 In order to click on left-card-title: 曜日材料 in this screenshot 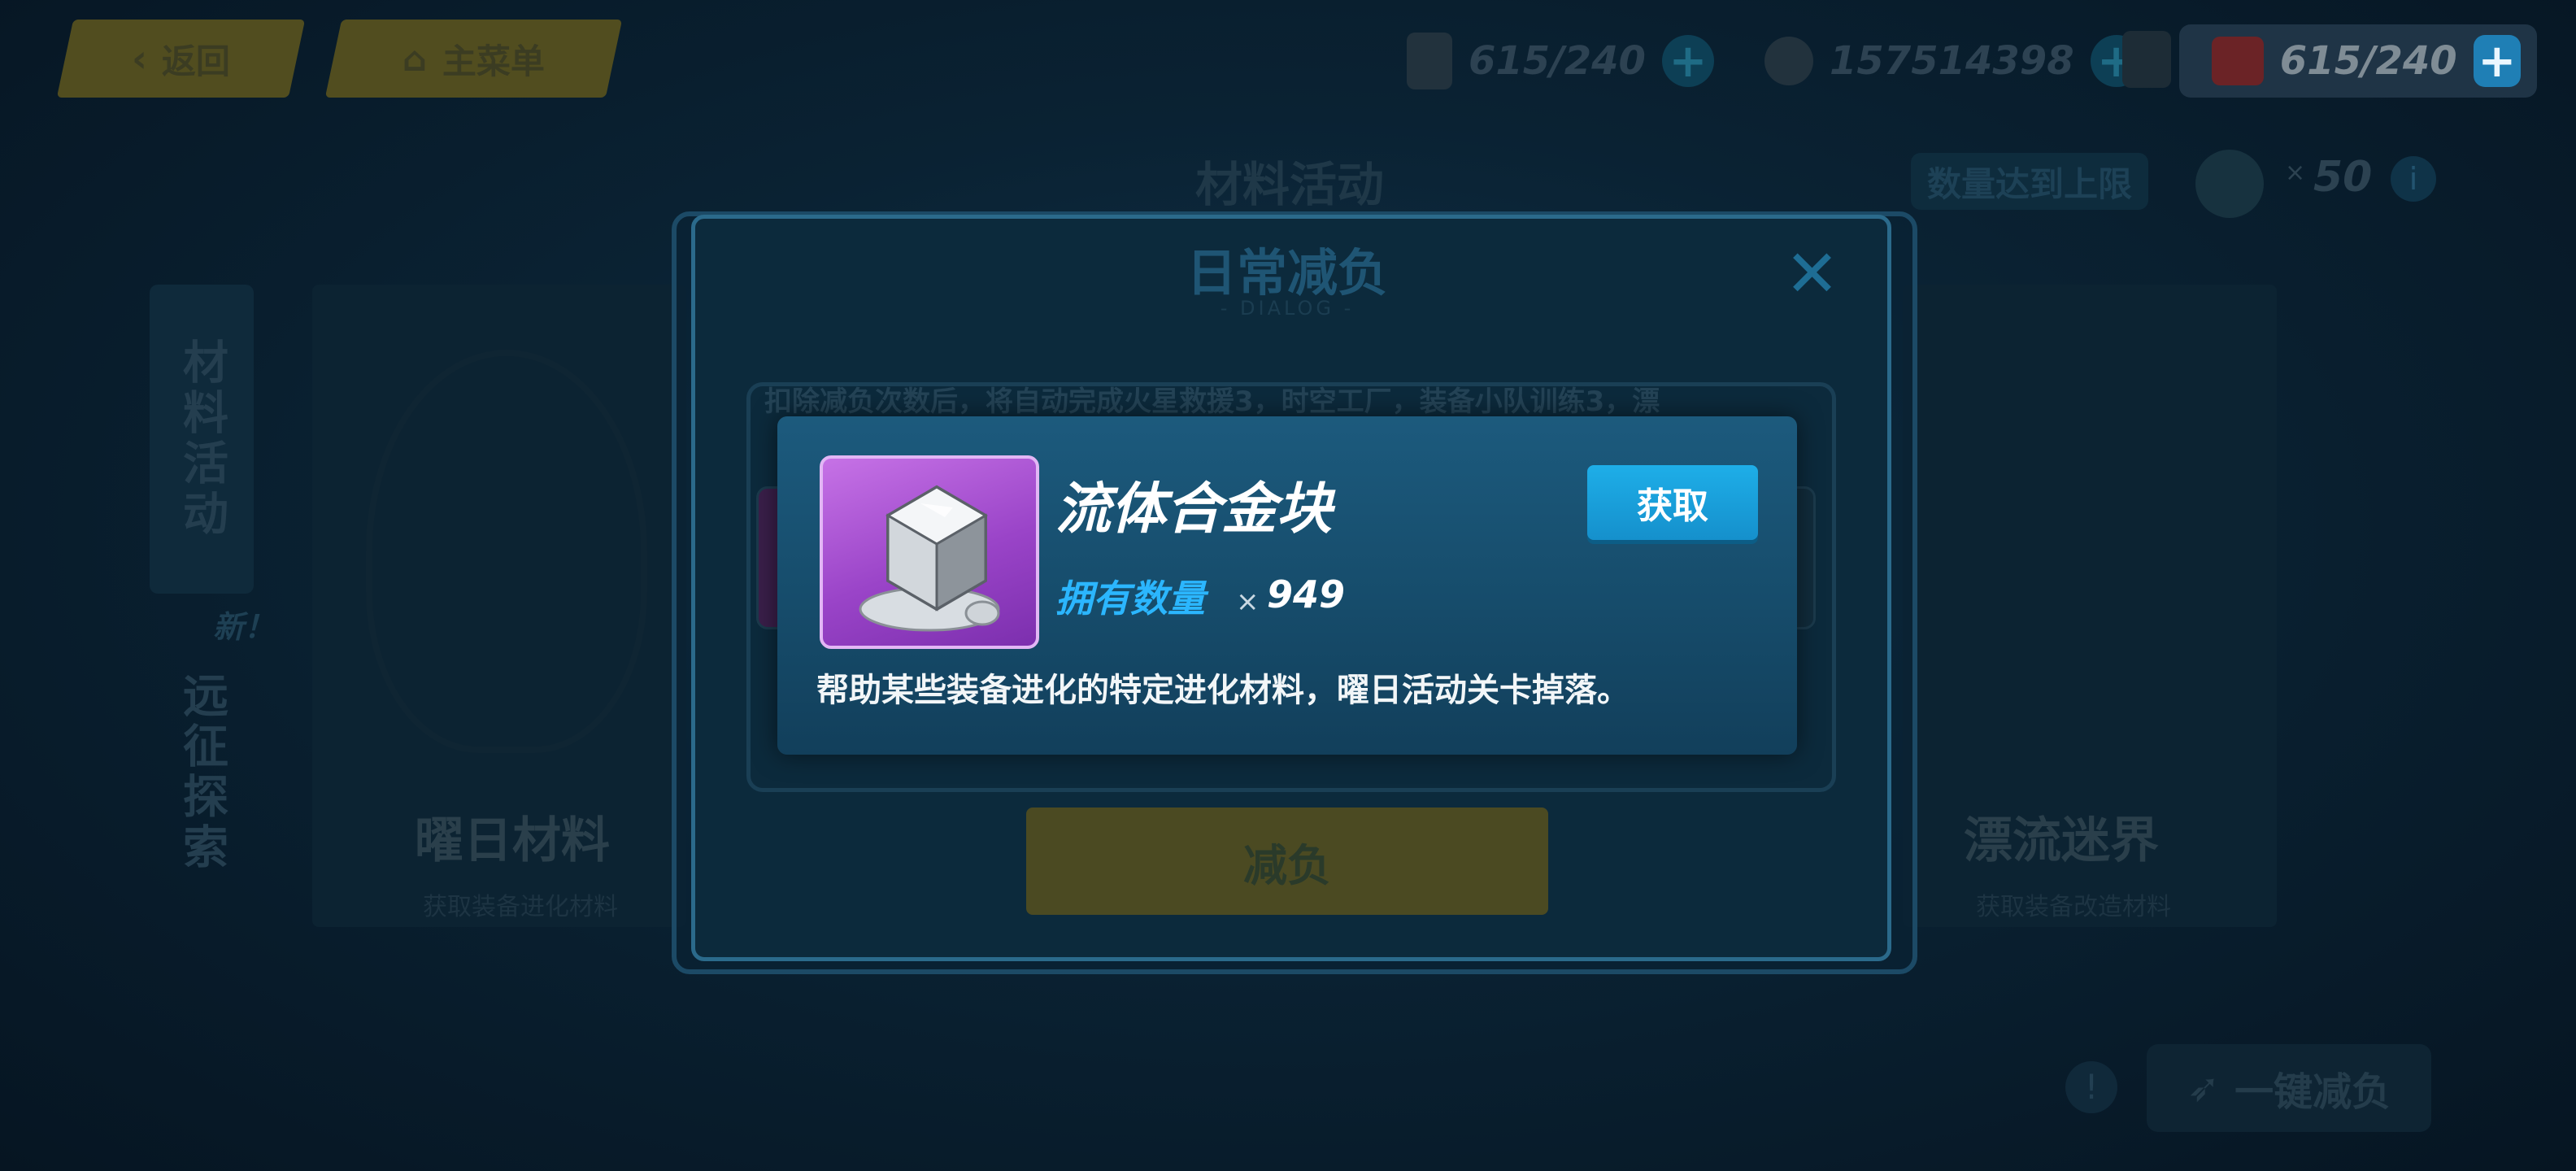, I will do `click(513, 840)`.